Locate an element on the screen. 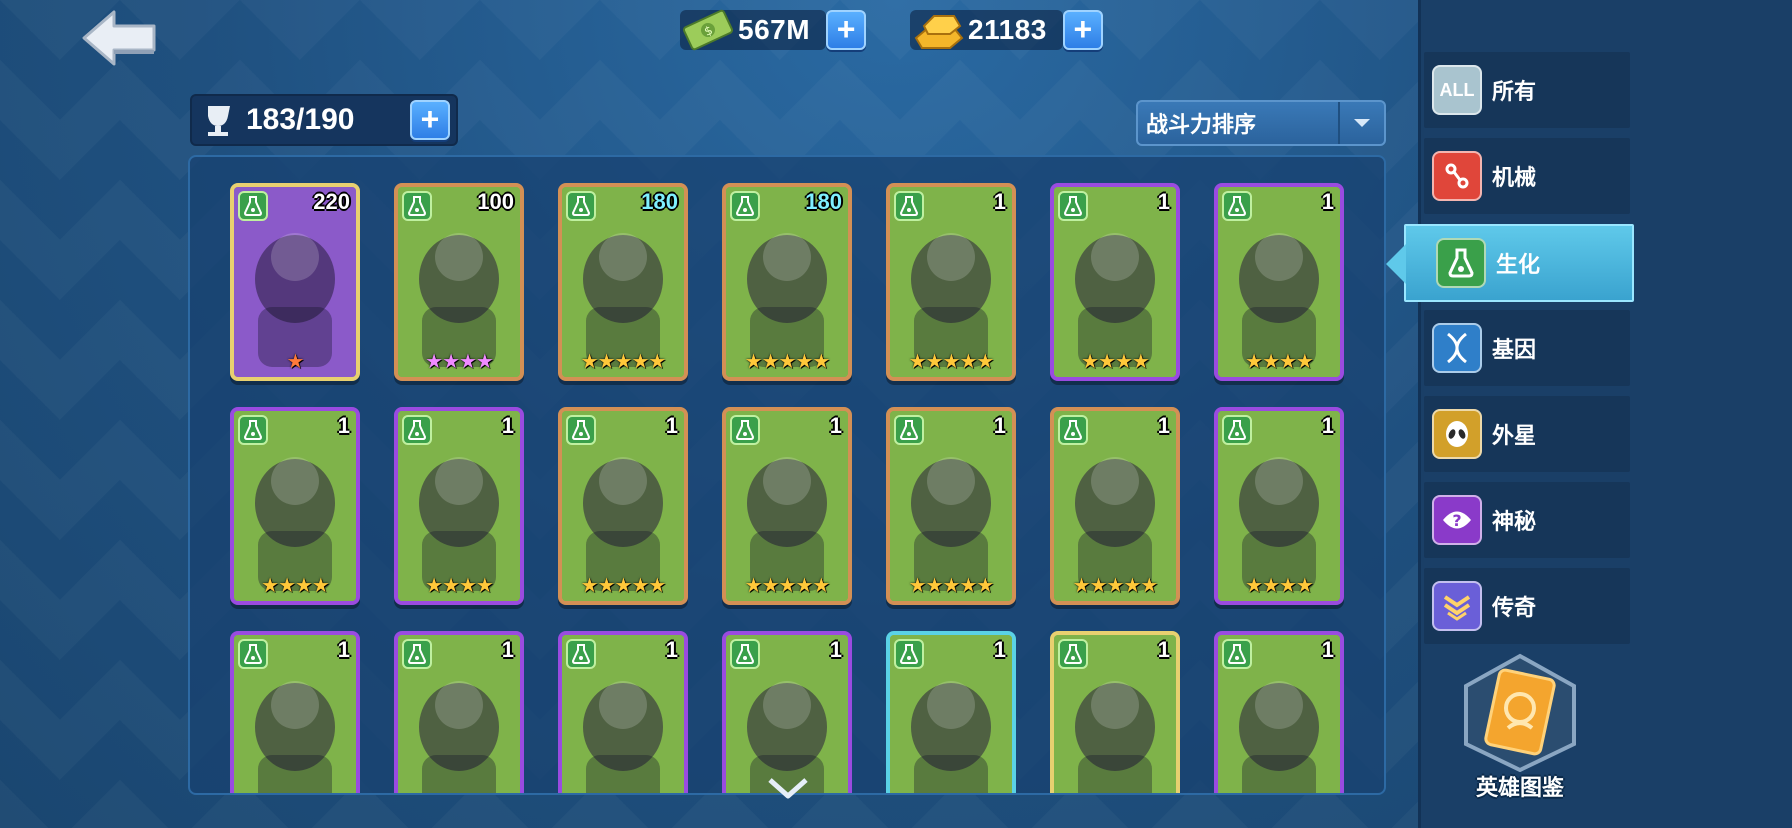 The image size is (1792, 828). sidebar-item-label: 所有 is located at coordinates (1514, 91).